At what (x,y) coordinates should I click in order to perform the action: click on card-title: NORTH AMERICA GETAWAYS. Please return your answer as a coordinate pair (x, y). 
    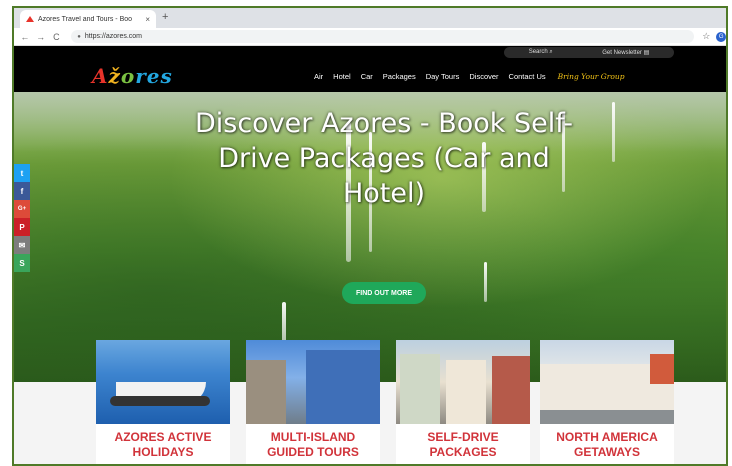
    Looking at the image, I should click on (607, 444).